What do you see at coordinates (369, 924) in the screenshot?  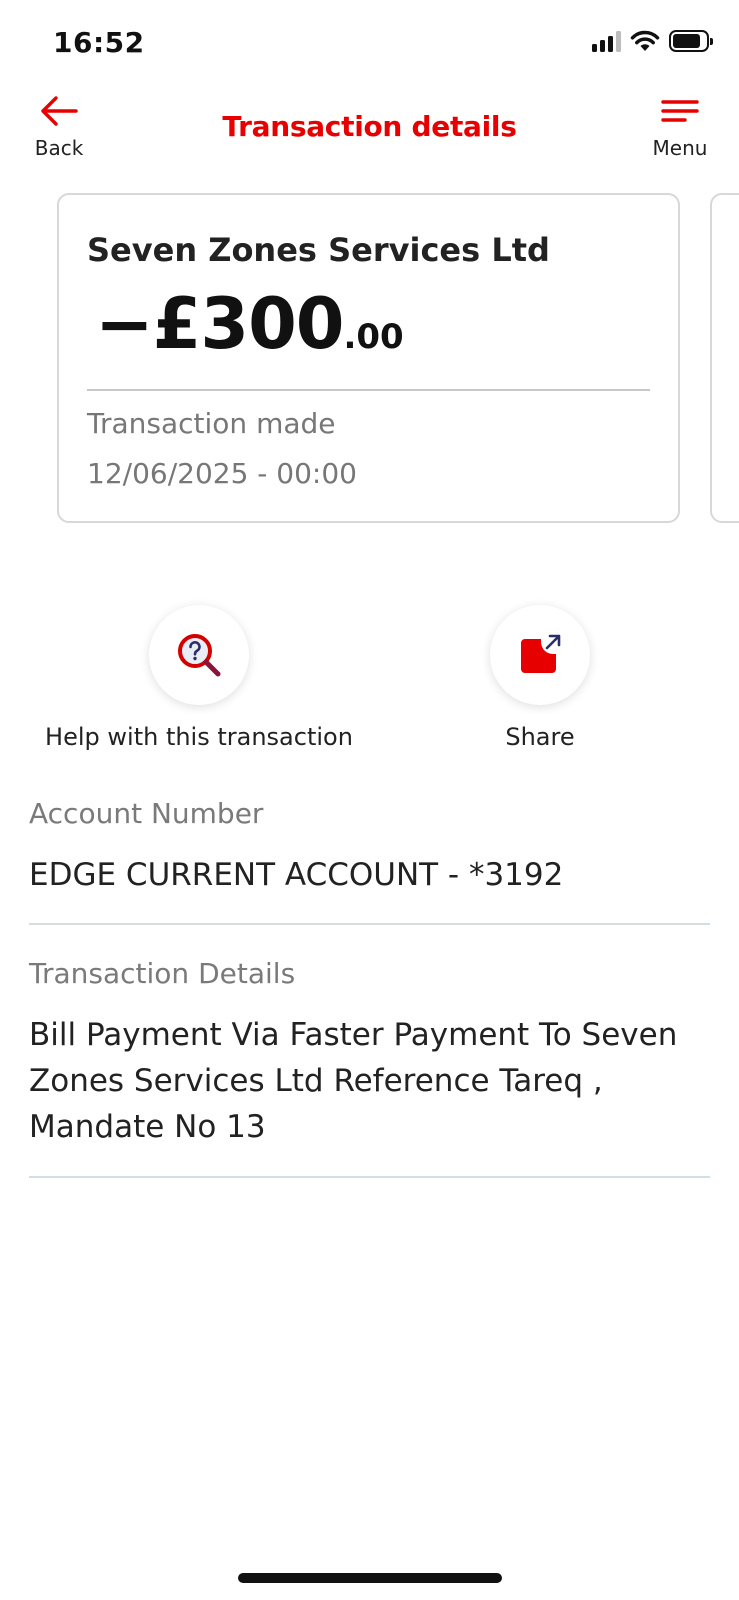 I see `account-divider` at bounding box center [369, 924].